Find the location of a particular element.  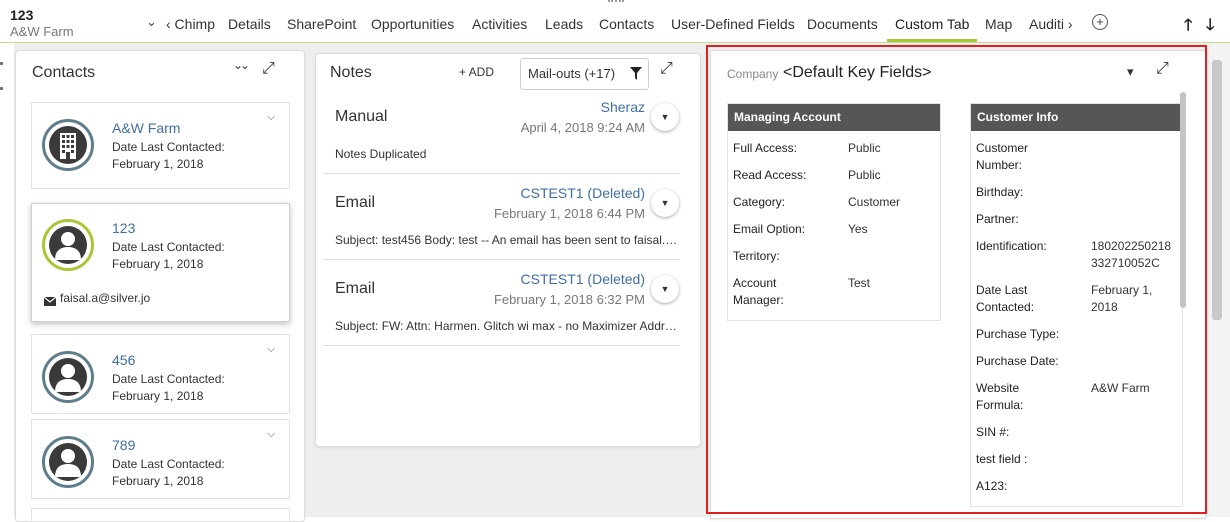

record-subtitle: A&W Farm is located at coordinates (42, 31).